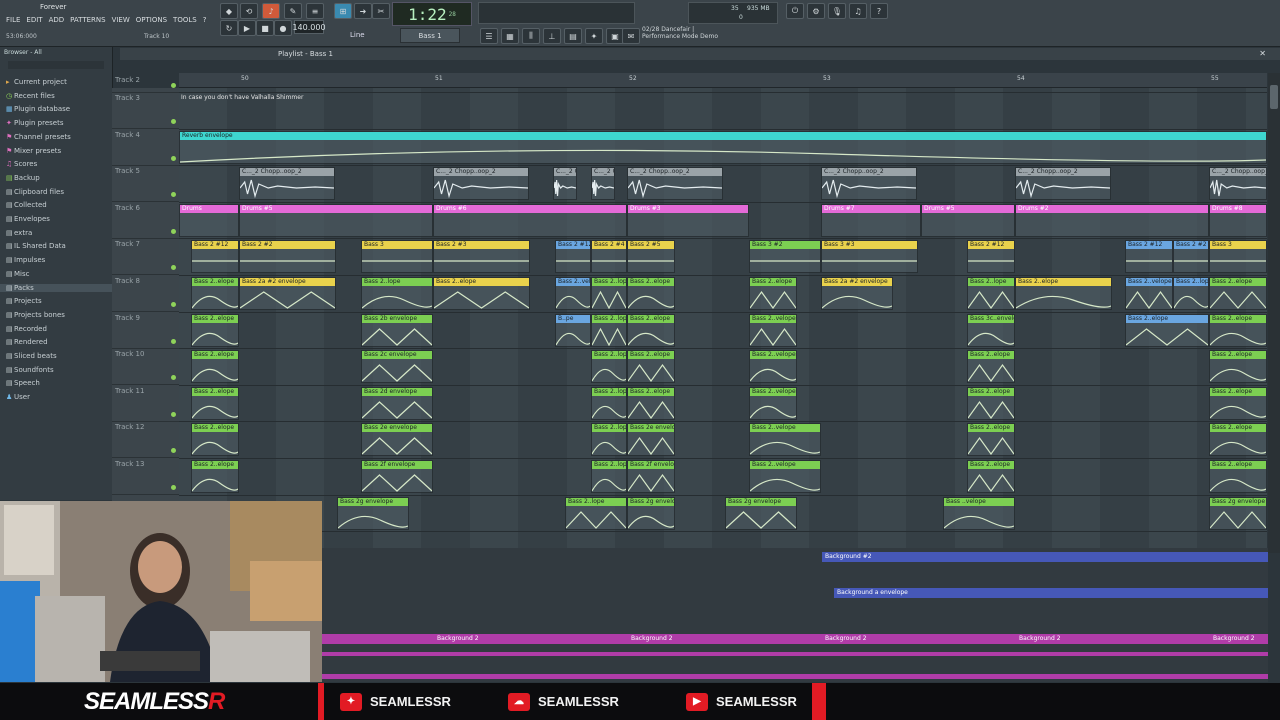  I want to click on envelope-clip: Bass 2a #2 envelope, so click(287, 293).